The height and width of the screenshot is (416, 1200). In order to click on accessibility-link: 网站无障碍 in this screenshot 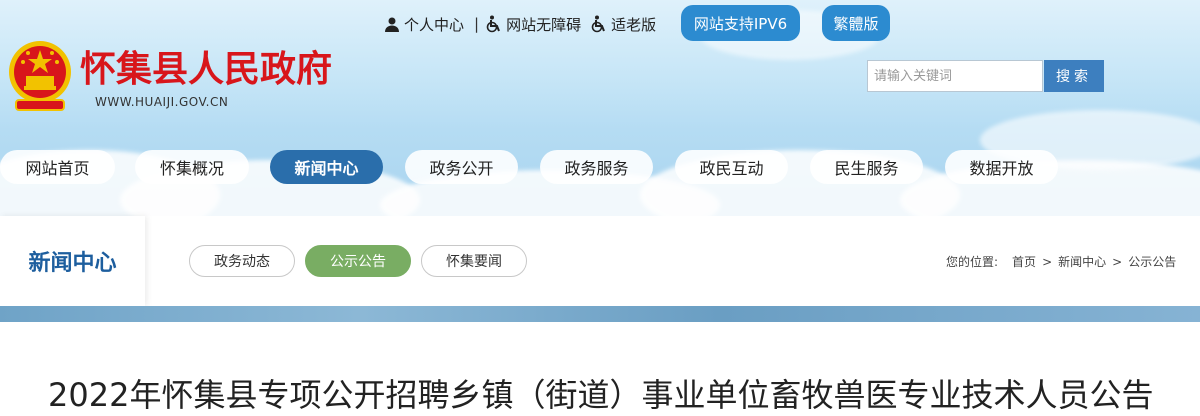, I will do `click(533, 24)`.